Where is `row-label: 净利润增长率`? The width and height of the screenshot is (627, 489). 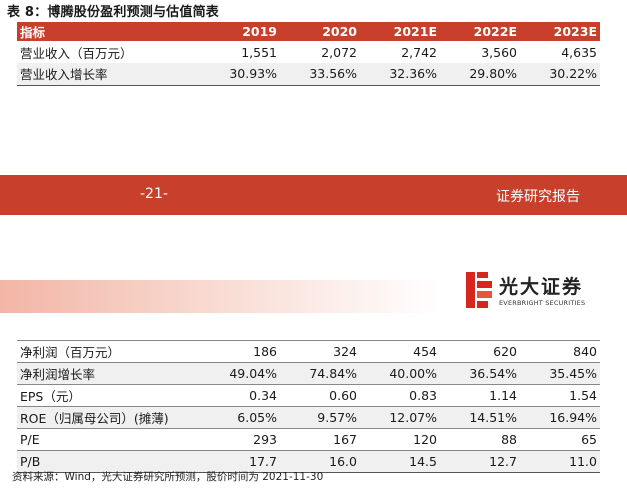 row-label: 净利润增长率 is located at coordinates (108, 373).